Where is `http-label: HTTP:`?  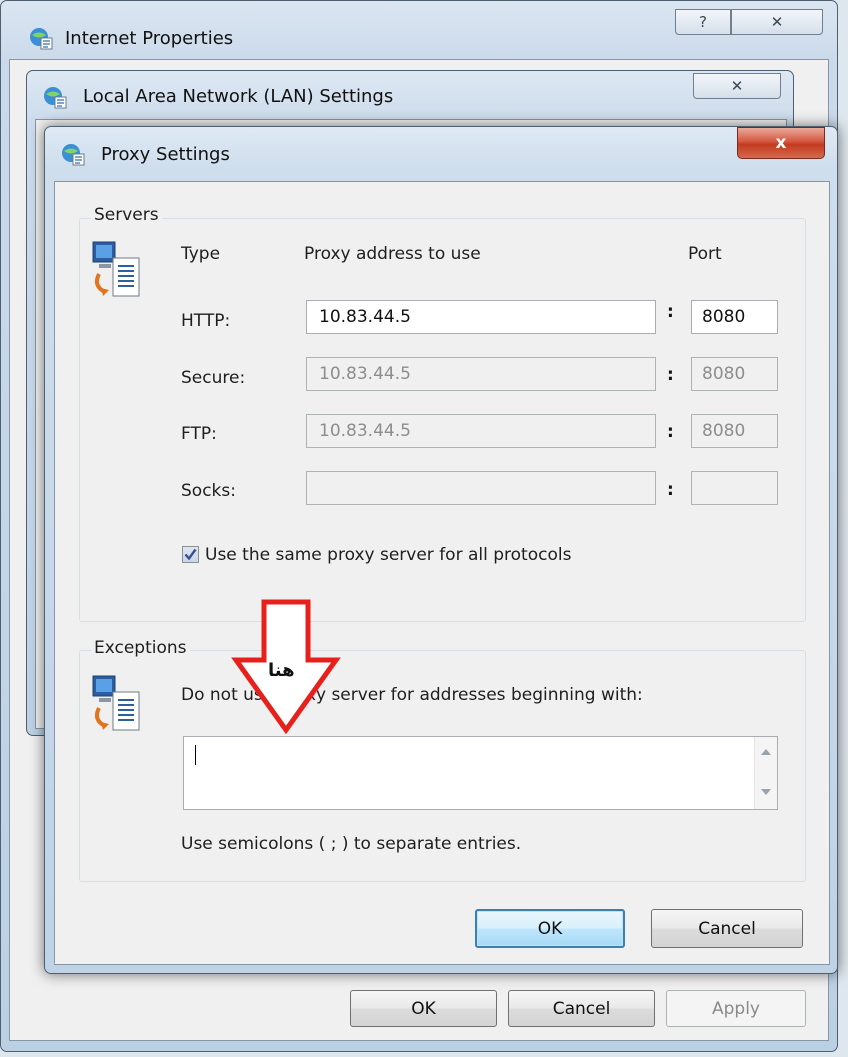
http-label: HTTP: is located at coordinates (206, 321).